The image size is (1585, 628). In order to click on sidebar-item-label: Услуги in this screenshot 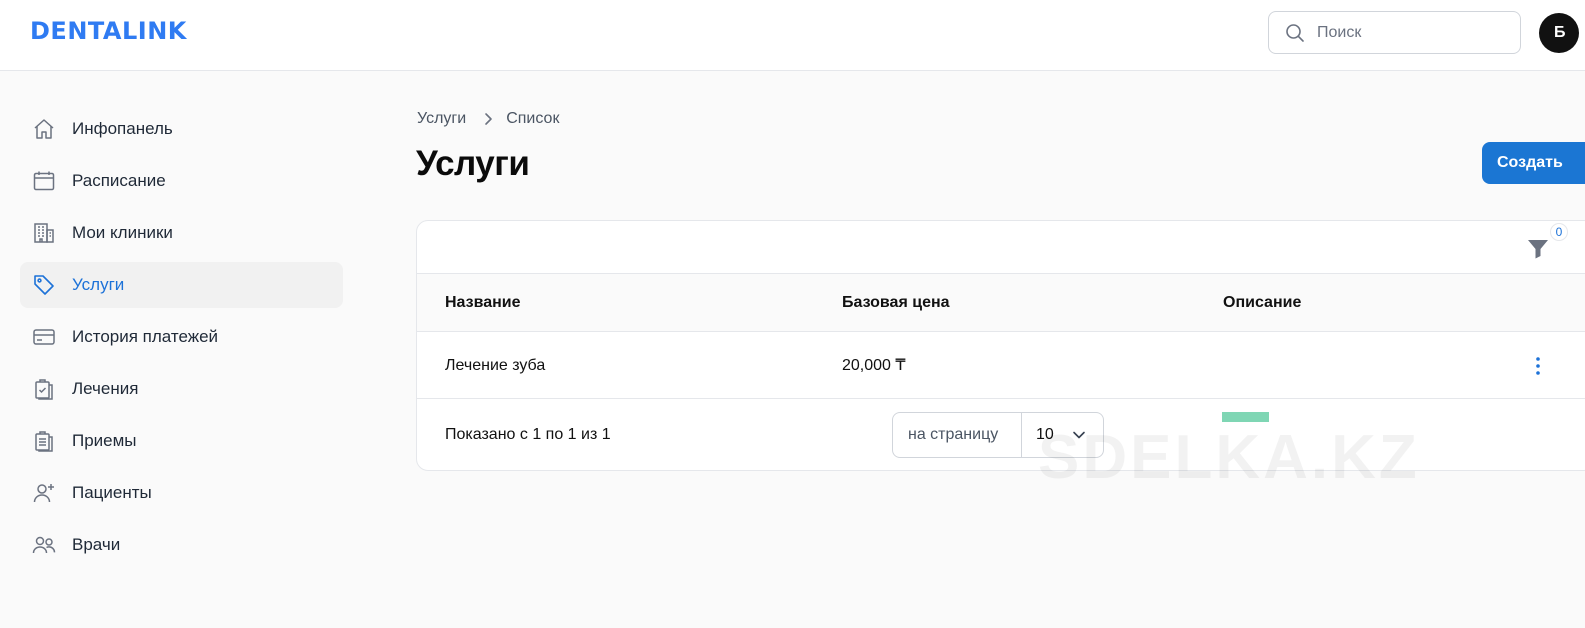, I will do `click(98, 284)`.